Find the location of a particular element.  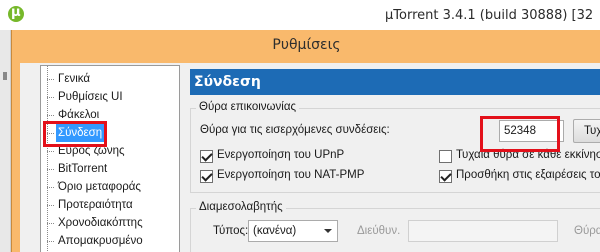

main-window-edge is located at coordinates (5, 141).